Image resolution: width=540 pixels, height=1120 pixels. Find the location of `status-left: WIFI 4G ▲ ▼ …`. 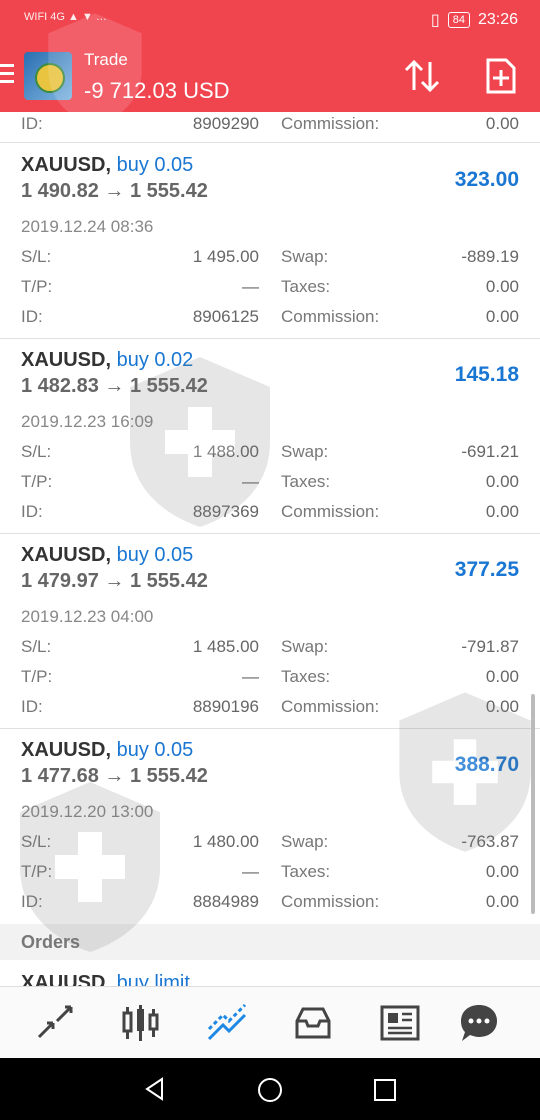

status-left: WIFI 4G ▲ ▼ … is located at coordinates (65, 17).